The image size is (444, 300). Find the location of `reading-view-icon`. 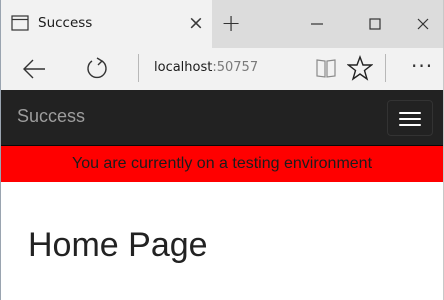

reading-view-icon is located at coordinates (326, 68).